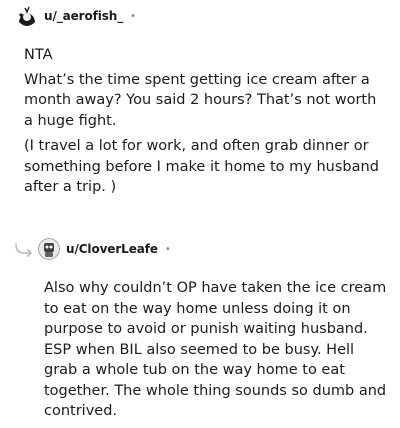 This screenshot has height=428, width=400. Describe the element at coordinates (83, 16) in the screenshot. I see `username: u/_aerofish_` at that location.